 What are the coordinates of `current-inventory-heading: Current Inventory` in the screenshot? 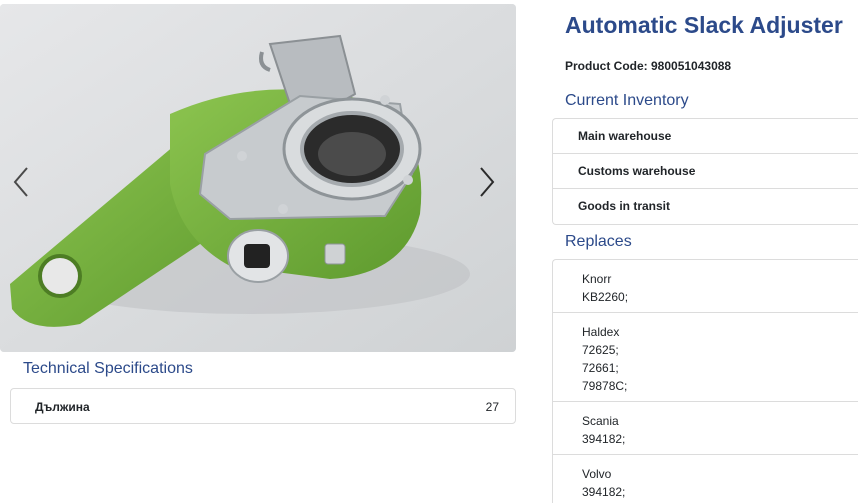 It's located at (627, 100).